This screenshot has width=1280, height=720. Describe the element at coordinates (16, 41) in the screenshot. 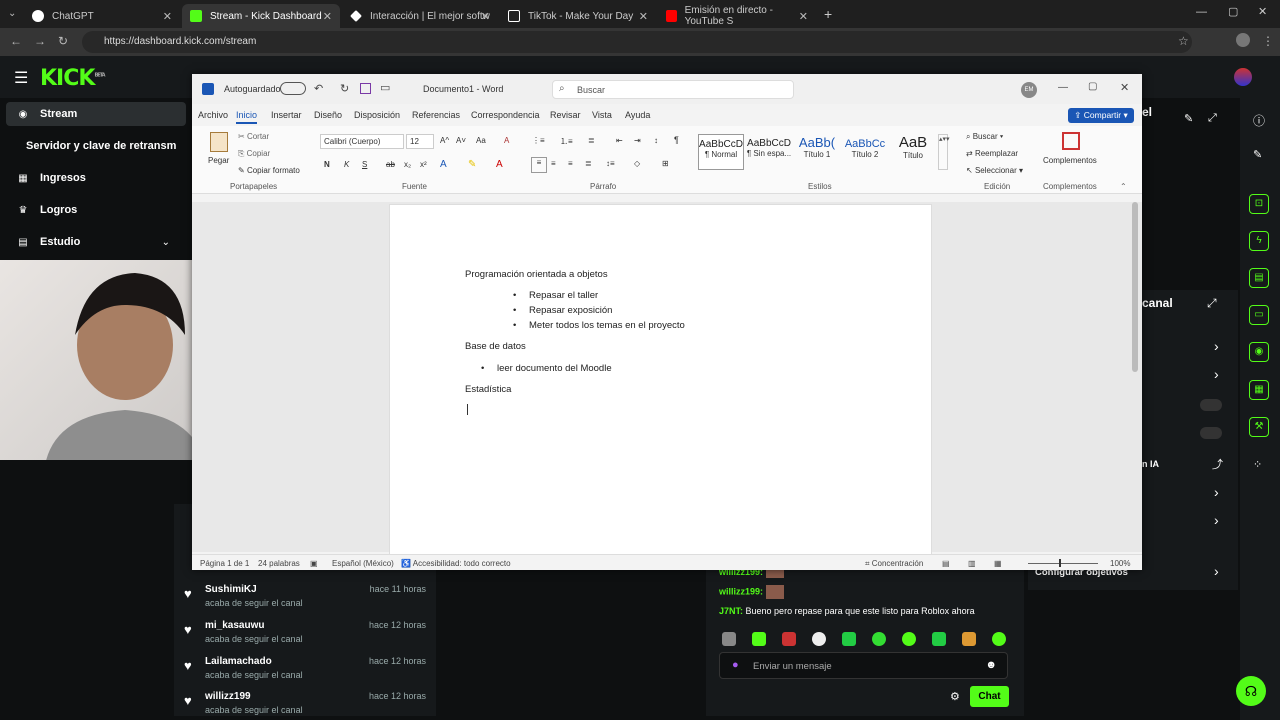

I see `back-icon: ←` at that location.